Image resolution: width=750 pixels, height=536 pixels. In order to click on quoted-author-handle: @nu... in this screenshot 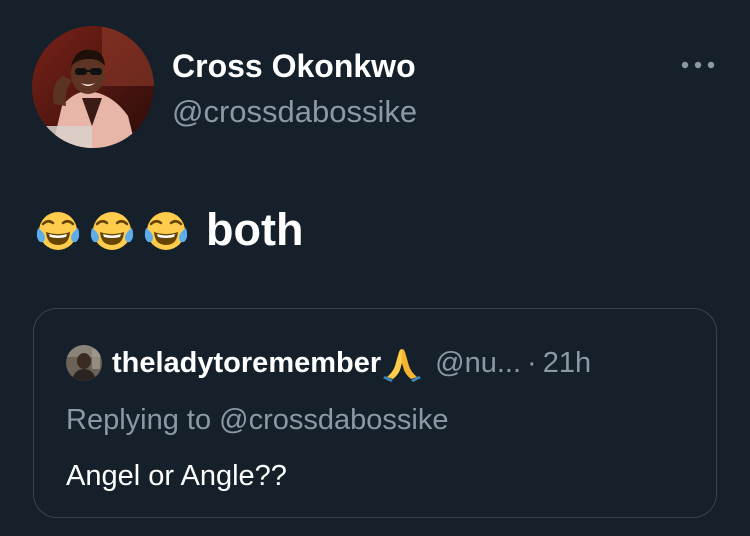, I will do `click(478, 363)`.